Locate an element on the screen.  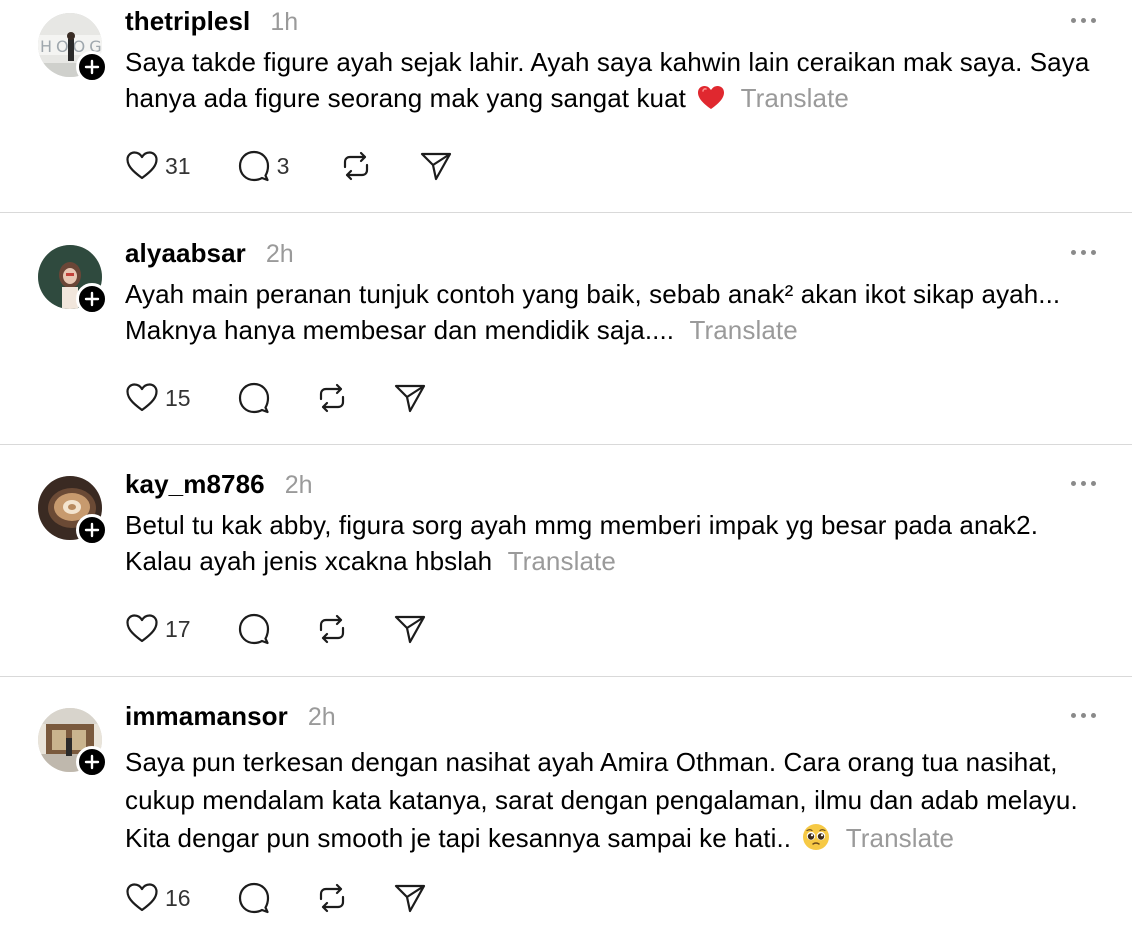
username: alyaabsar is located at coordinates (185, 253).